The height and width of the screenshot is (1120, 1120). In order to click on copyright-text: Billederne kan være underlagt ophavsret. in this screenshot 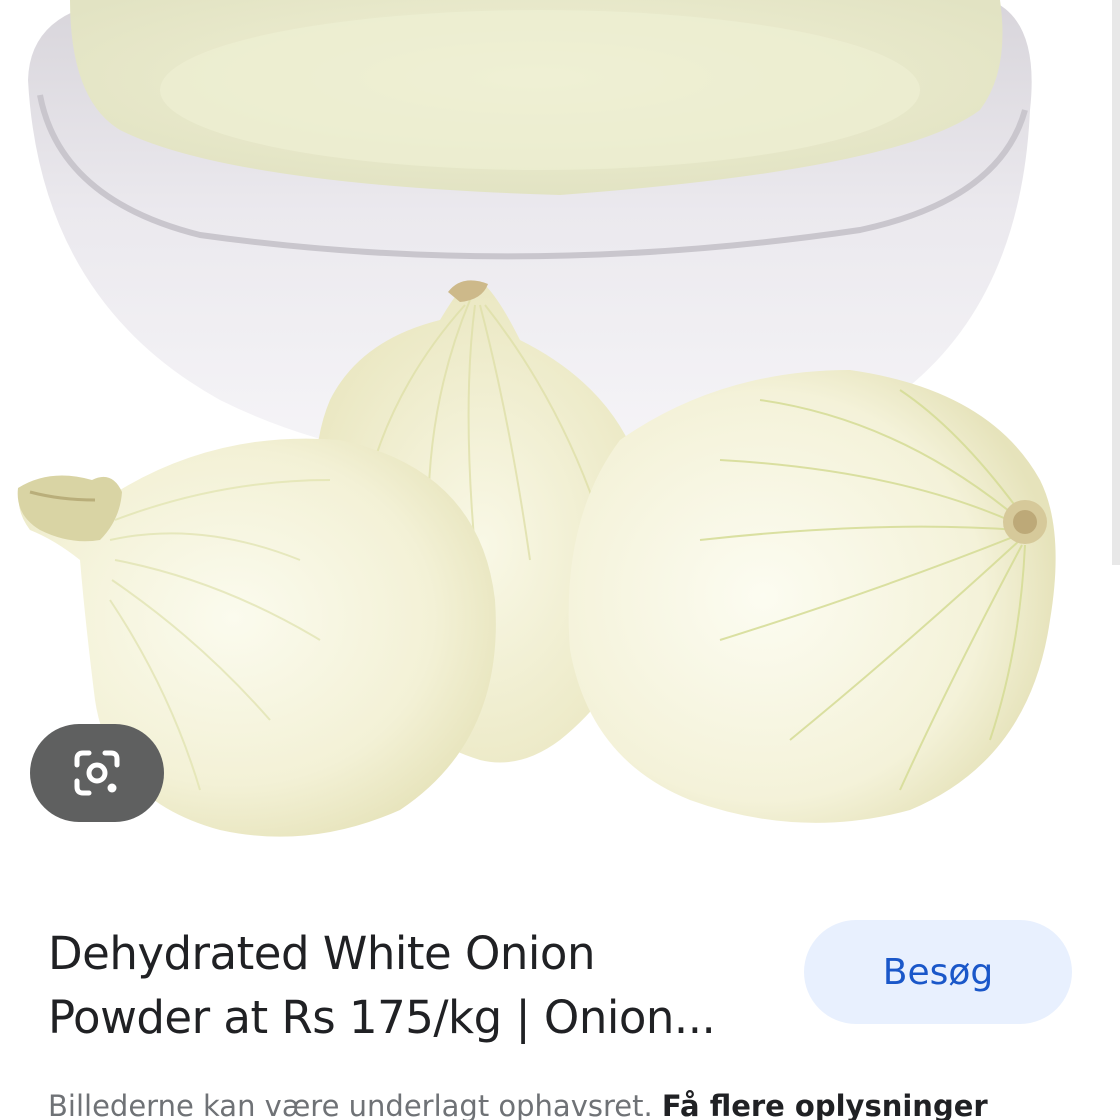, I will do `click(350, 1104)`.